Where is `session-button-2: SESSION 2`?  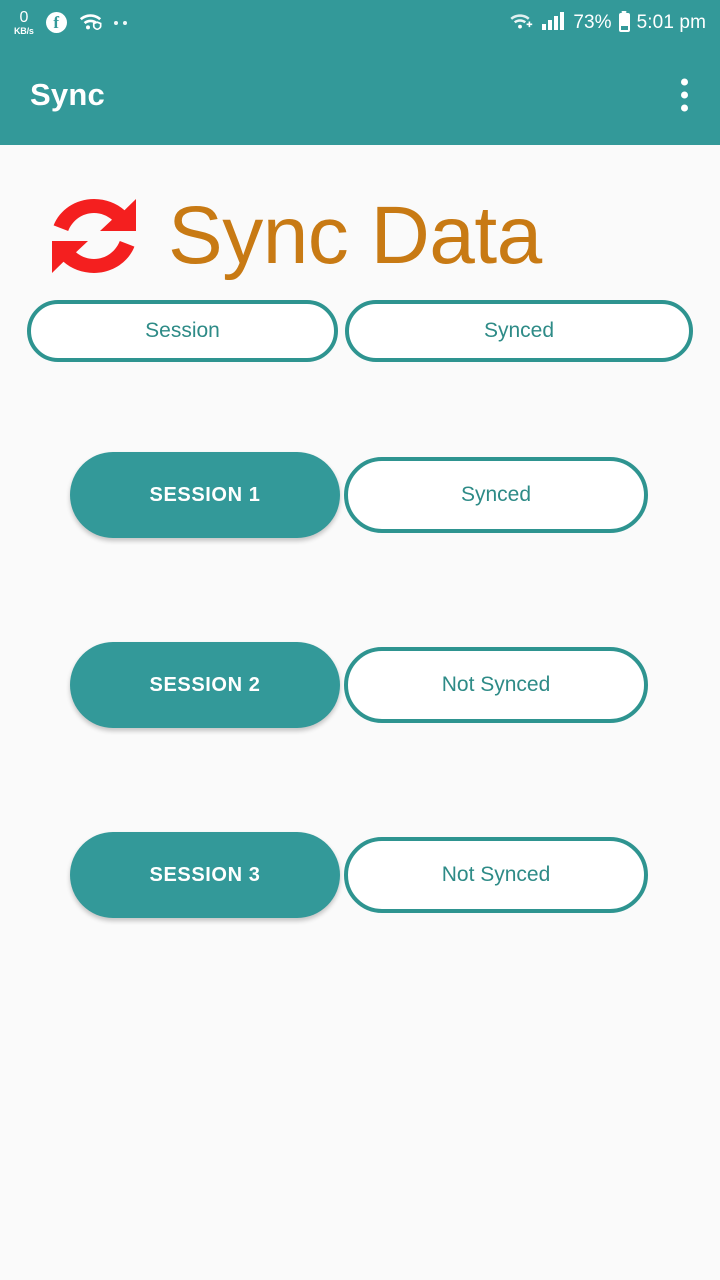 session-button-2: SESSION 2 is located at coordinates (205, 685).